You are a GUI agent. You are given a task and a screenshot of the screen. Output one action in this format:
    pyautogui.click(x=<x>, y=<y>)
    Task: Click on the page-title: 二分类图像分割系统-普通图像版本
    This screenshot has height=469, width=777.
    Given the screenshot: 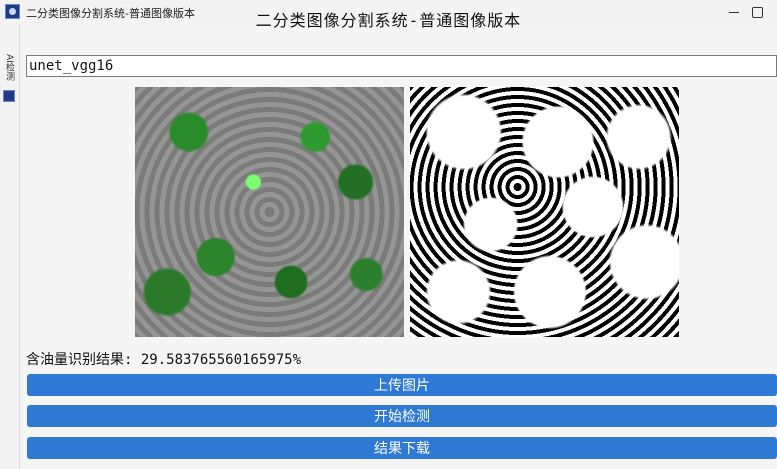 What is the action you would take?
    pyautogui.click(x=388, y=20)
    